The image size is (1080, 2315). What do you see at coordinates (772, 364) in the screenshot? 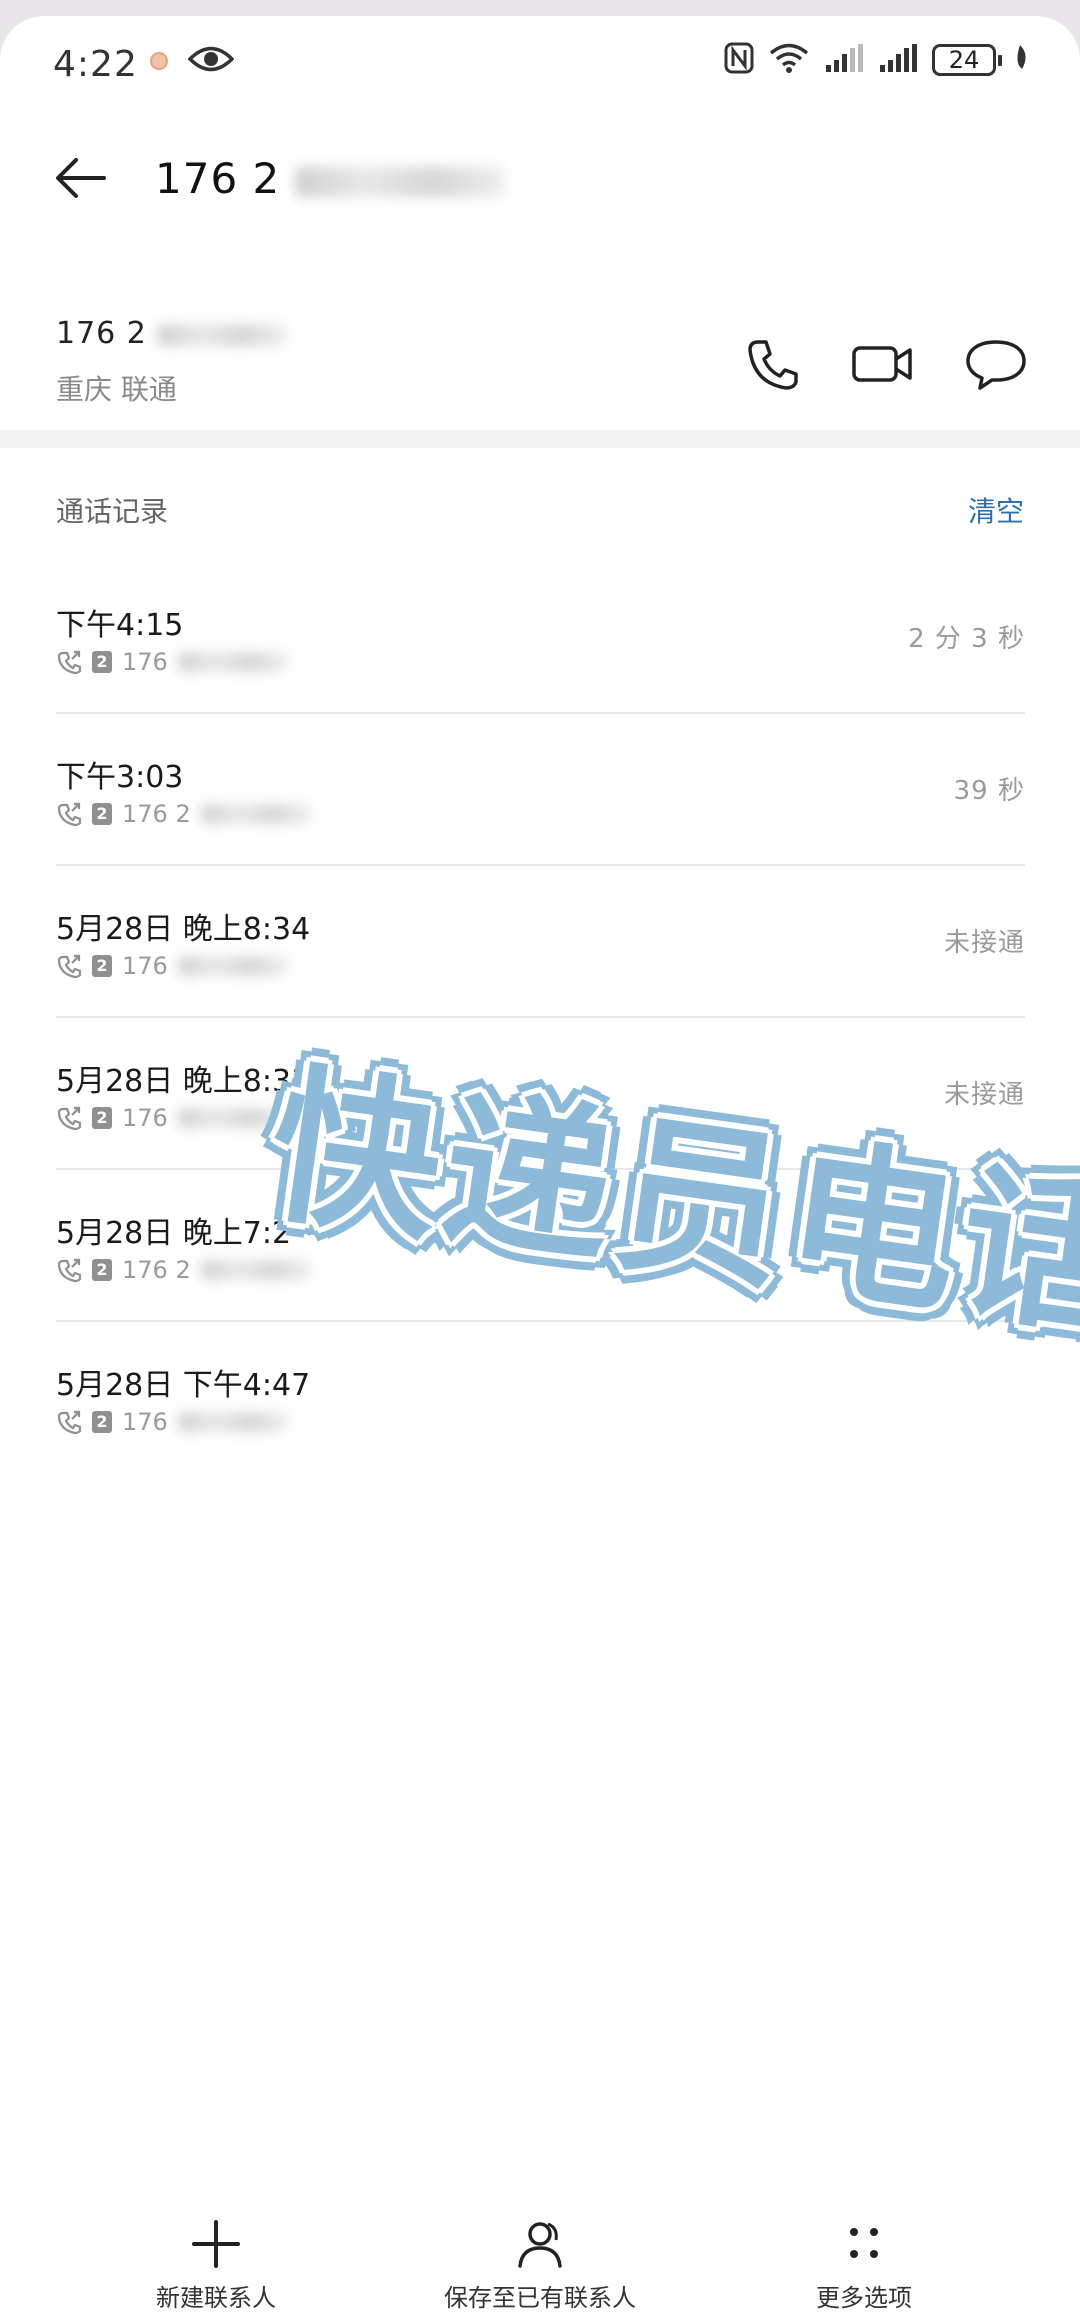
I see `call-button` at bounding box center [772, 364].